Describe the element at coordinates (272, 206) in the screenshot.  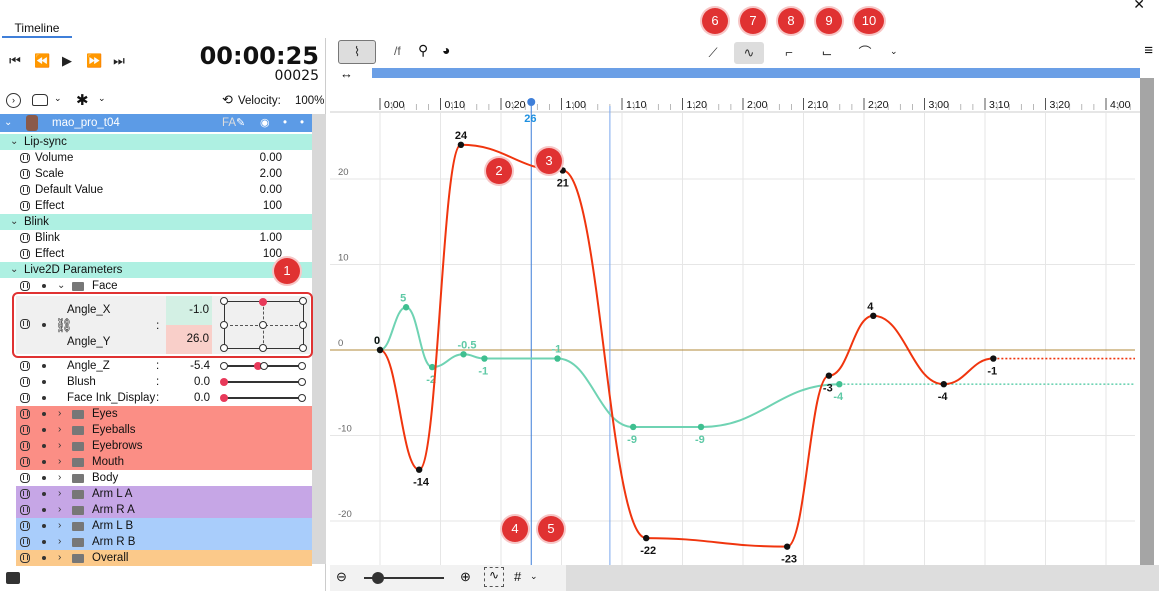
I see `param-value: 100` at that location.